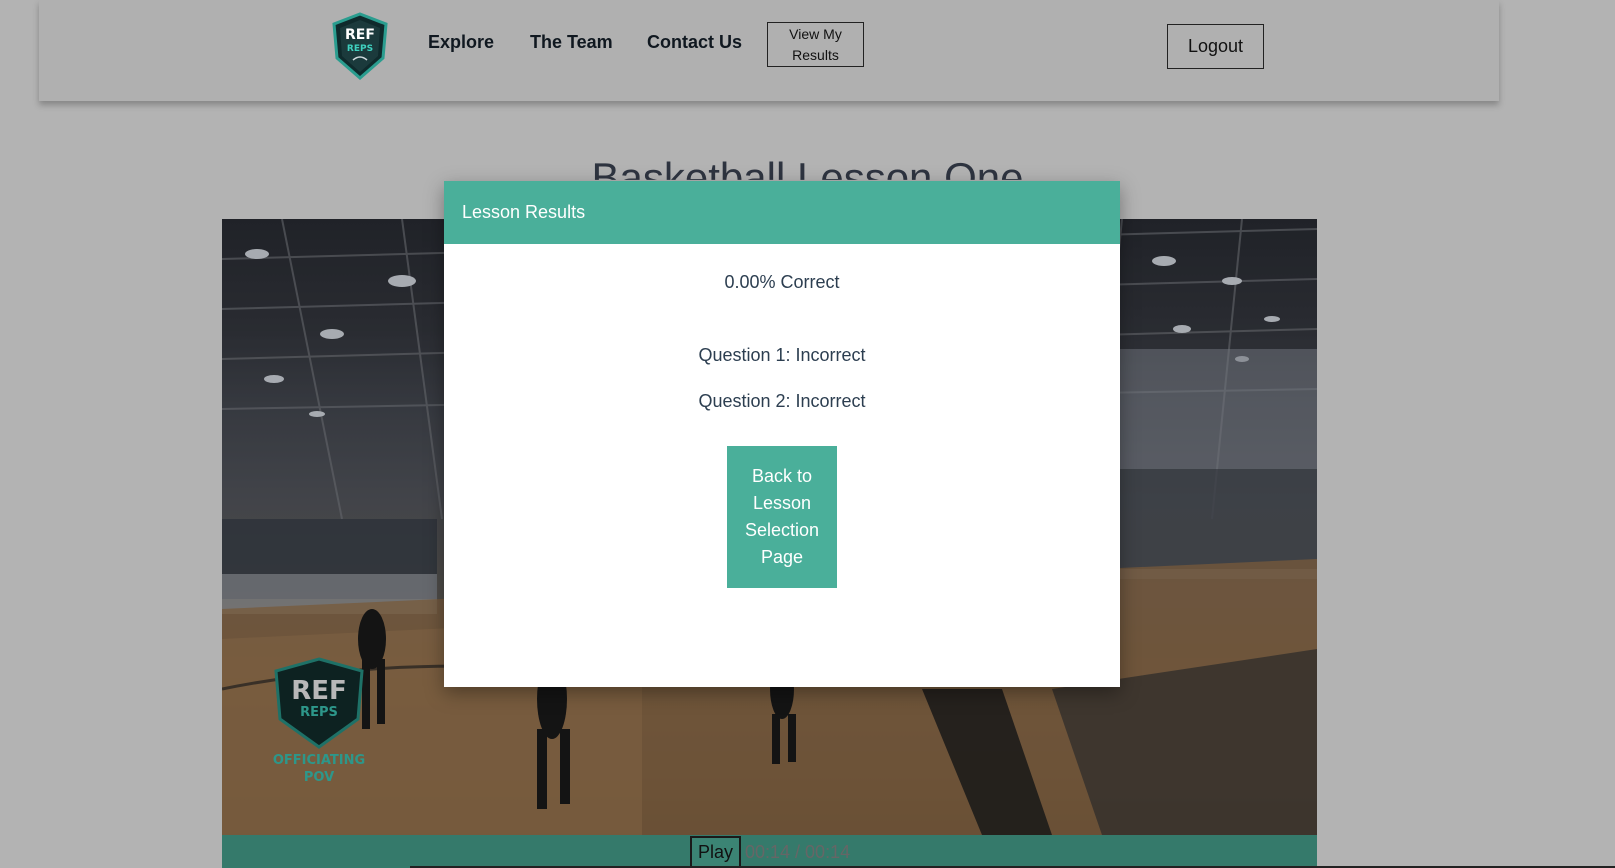 The height and width of the screenshot is (868, 1615). What do you see at coordinates (815, 44) in the screenshot?
I see `view-my-results-button: View My Results` at bounding box center [815, 44].